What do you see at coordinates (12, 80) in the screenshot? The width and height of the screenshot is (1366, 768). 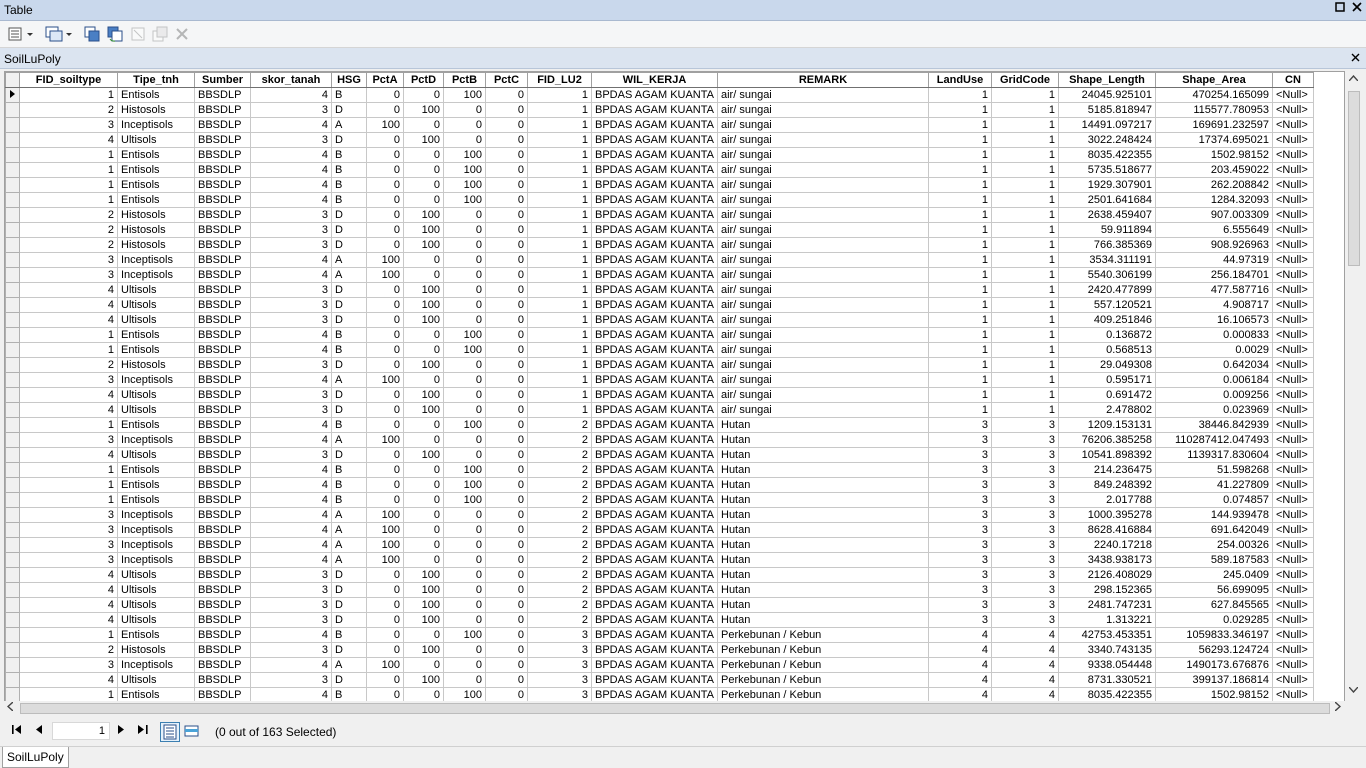 I see `select-all-cell` at bounding box center [12, 80].